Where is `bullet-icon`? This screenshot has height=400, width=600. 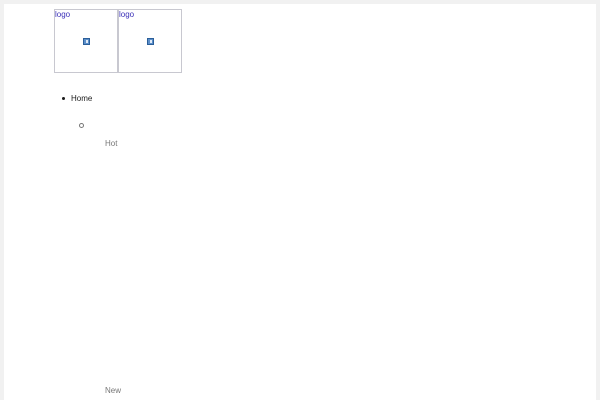
bullet-icon is located at coordinates (63, 98).